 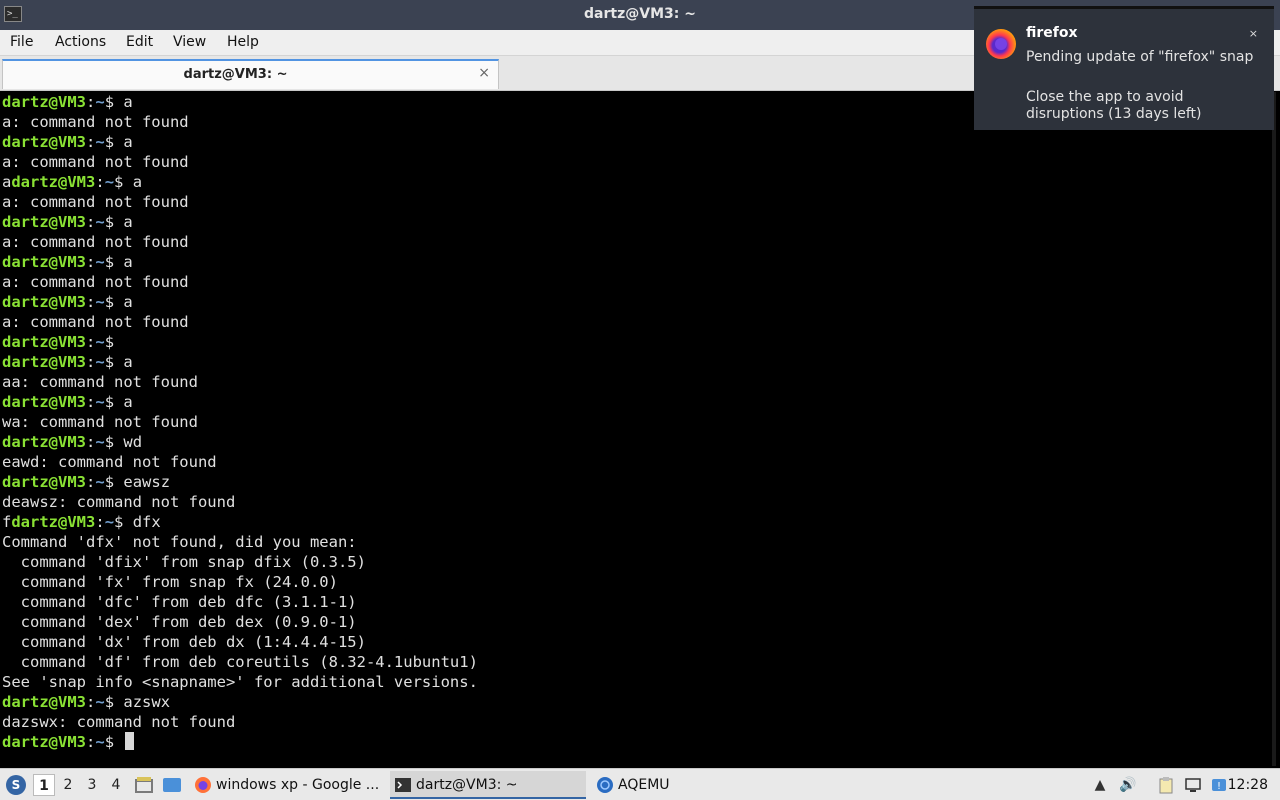 What do you see at coordinates (142, 482) in the screenshot?
I see `command-text: eawsz` at bounding box center [142, 482].